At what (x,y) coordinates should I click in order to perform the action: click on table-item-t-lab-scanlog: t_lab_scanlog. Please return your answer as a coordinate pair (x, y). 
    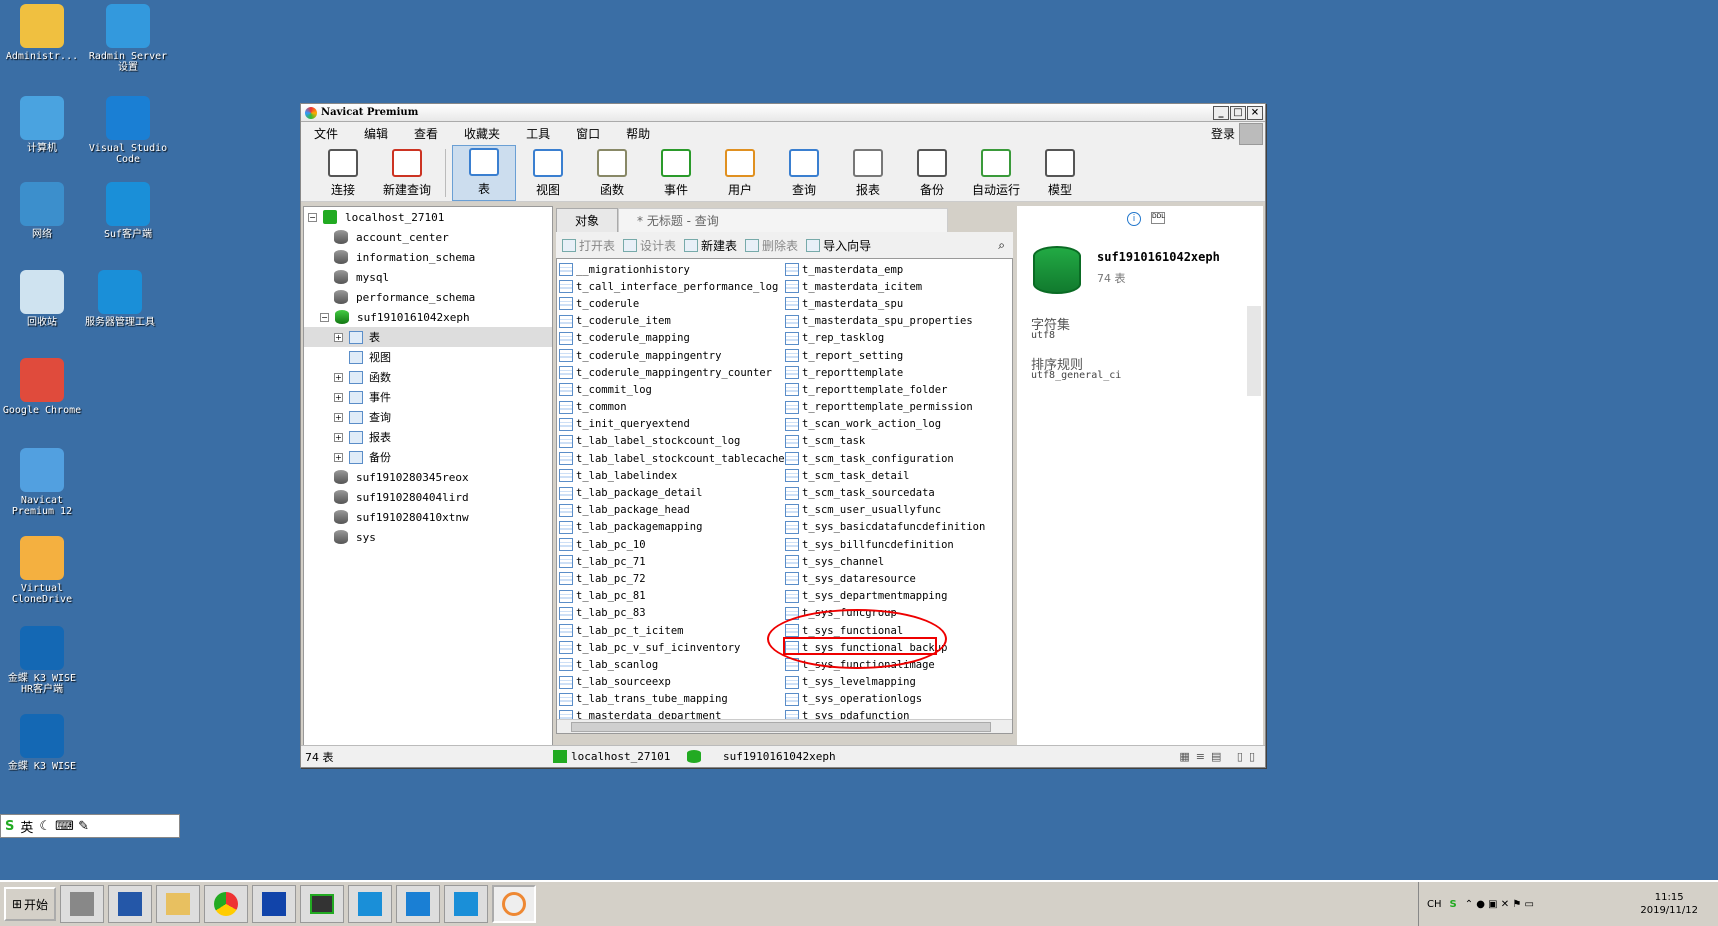
    Looking at the image, I should click on (672, 664).